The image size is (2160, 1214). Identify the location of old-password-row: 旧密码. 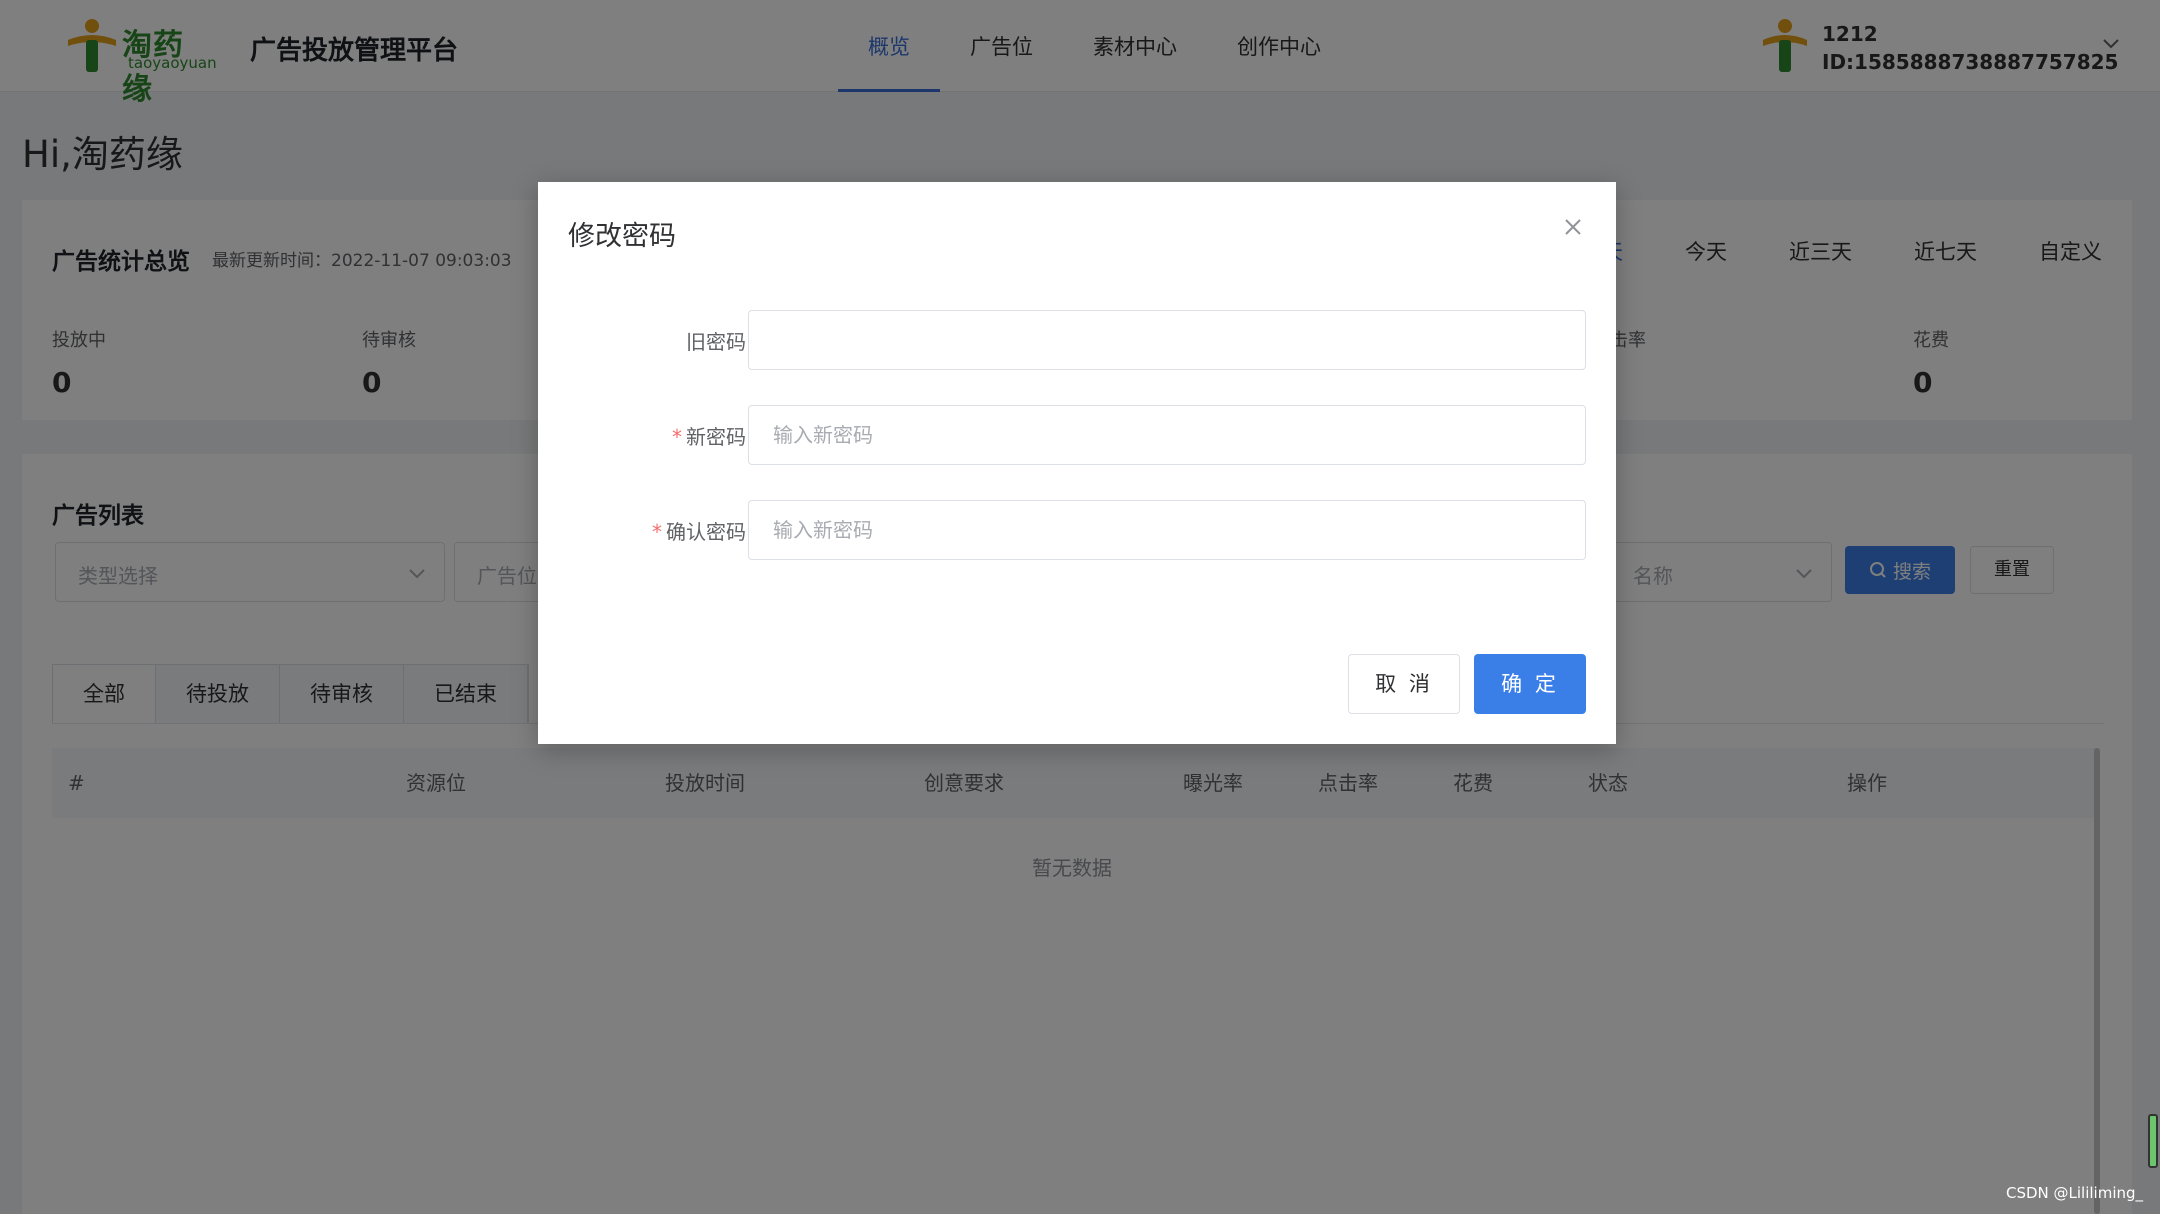
(1077, 340).